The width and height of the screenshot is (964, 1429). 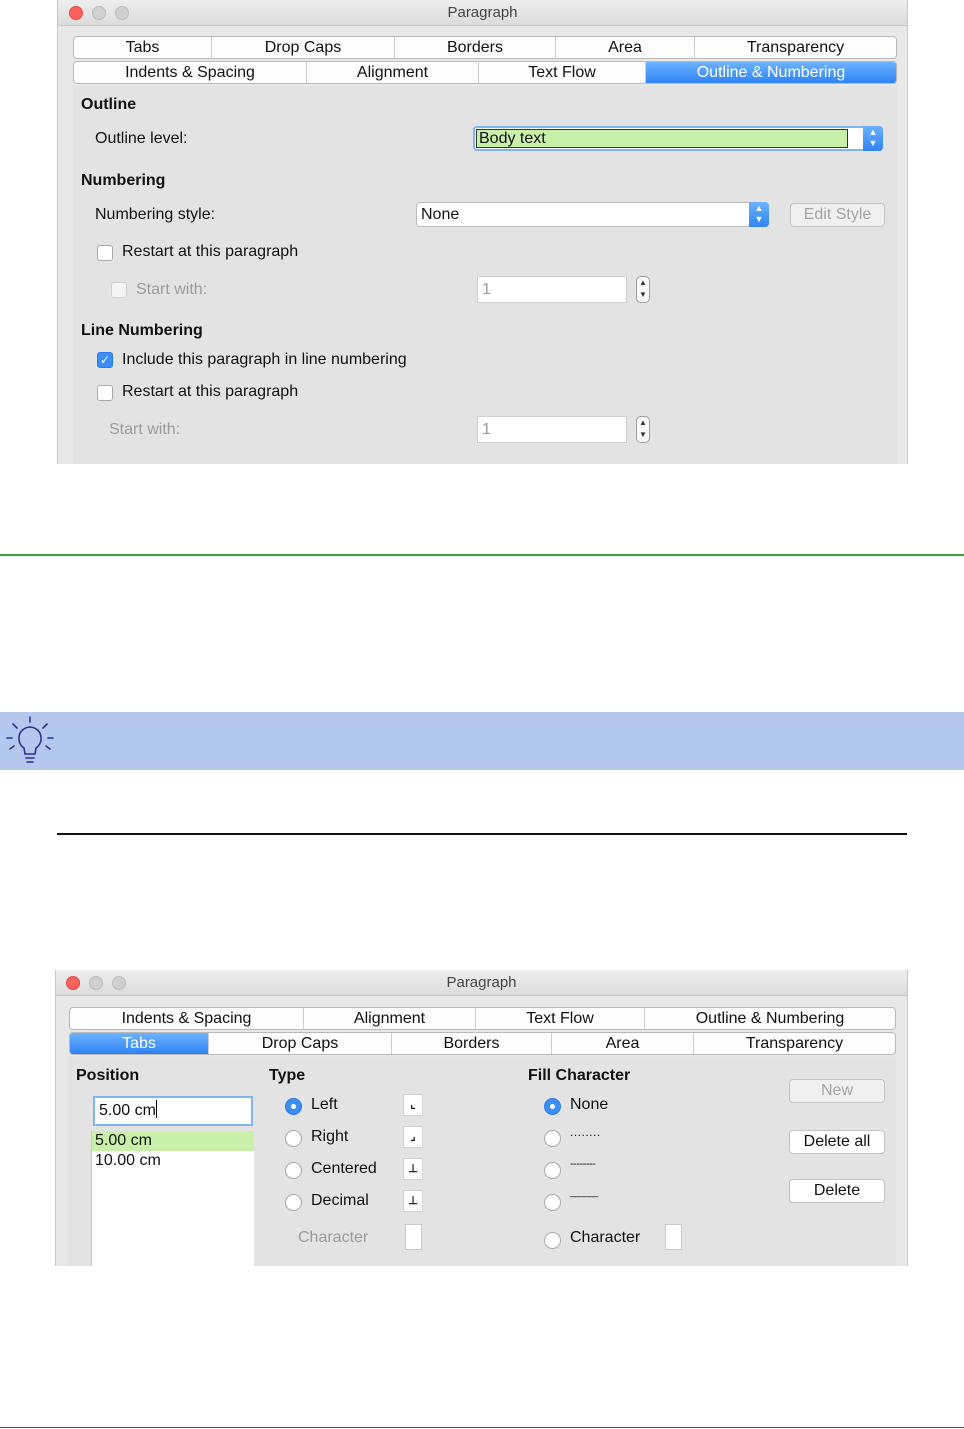 What do you see at coordinates (552, 1138) in the screenshot?
I see `fill-dots-radio` at bounding box center [552, 1138].